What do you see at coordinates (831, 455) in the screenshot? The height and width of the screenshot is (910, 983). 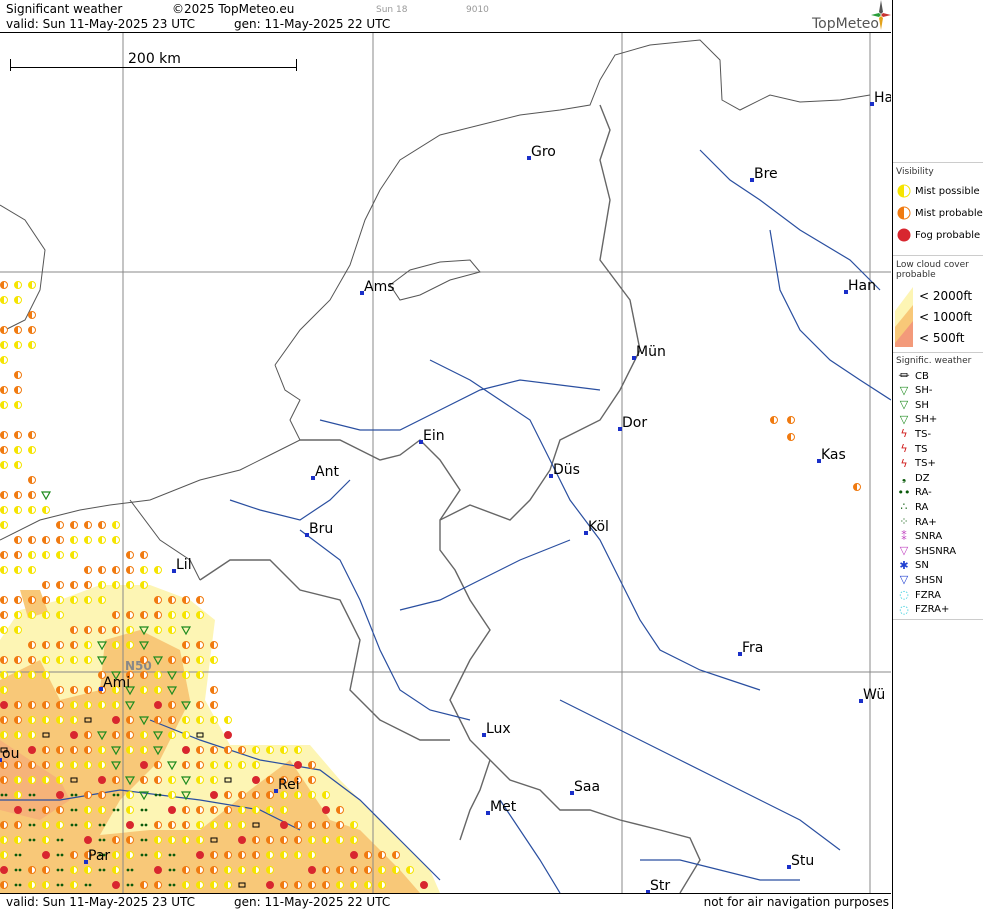 I see `city-kas: Kas` at bounding box center [831, 455].